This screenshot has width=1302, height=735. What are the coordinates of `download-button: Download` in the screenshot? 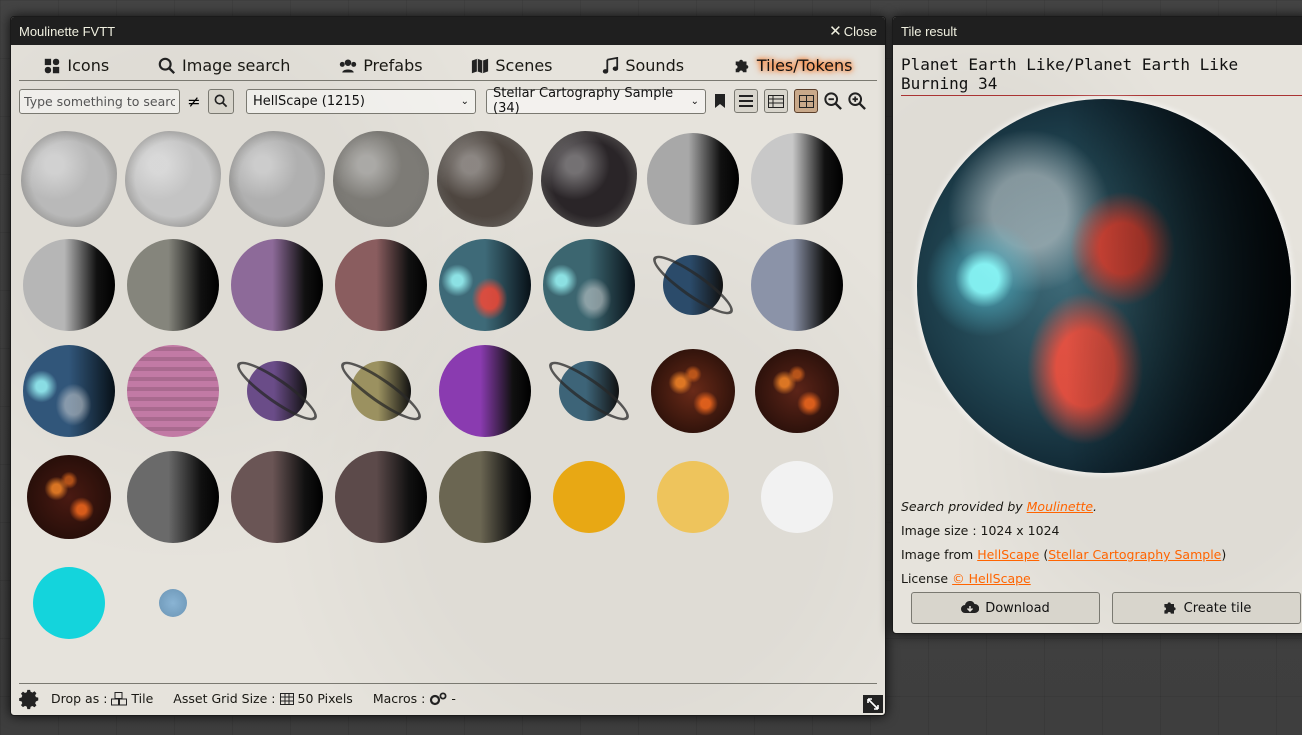 It's located at (1005, 608).